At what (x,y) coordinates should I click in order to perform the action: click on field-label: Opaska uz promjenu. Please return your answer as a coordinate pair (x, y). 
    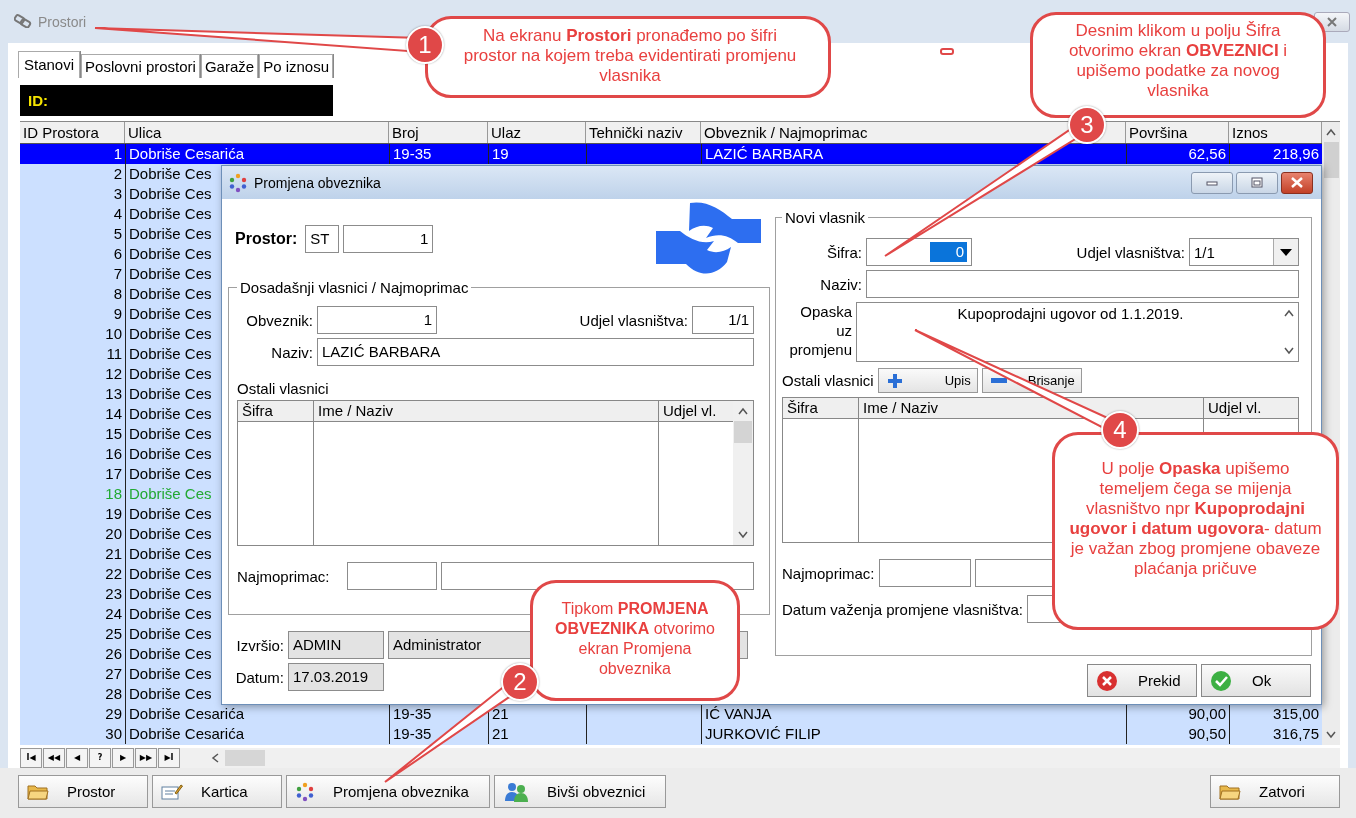
    Looking at the image, I should click on (820, 330).